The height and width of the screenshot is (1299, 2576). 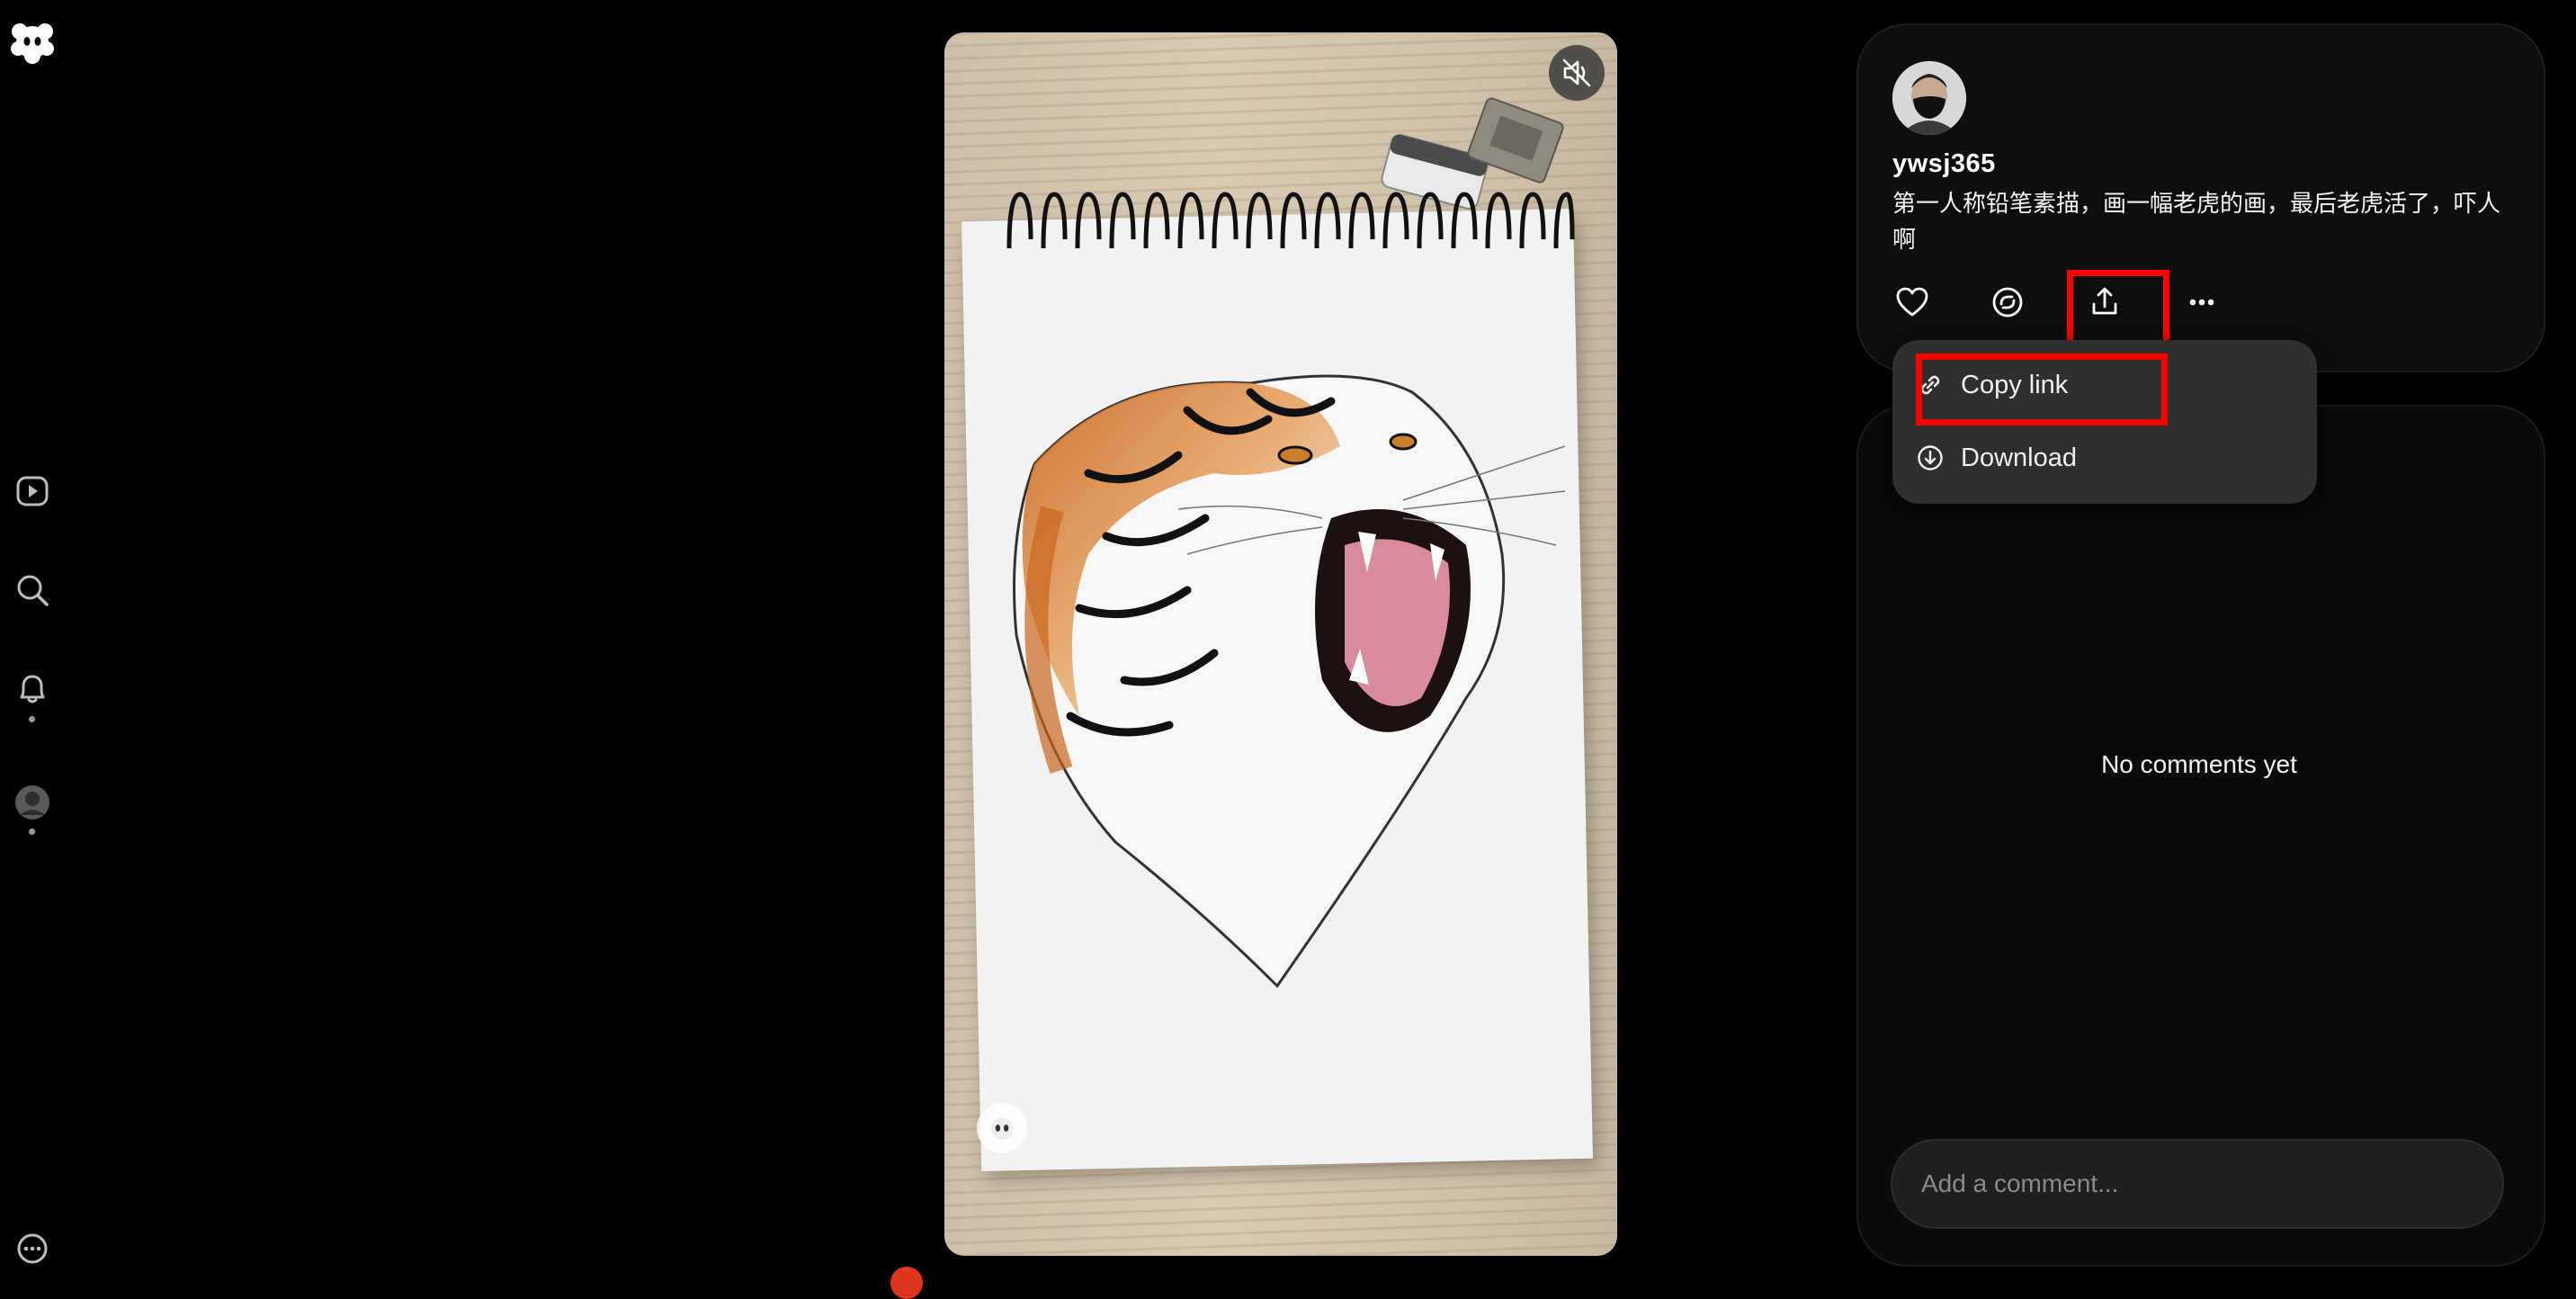 I want to click on app-watermark, so click(x=1002, y=1128).